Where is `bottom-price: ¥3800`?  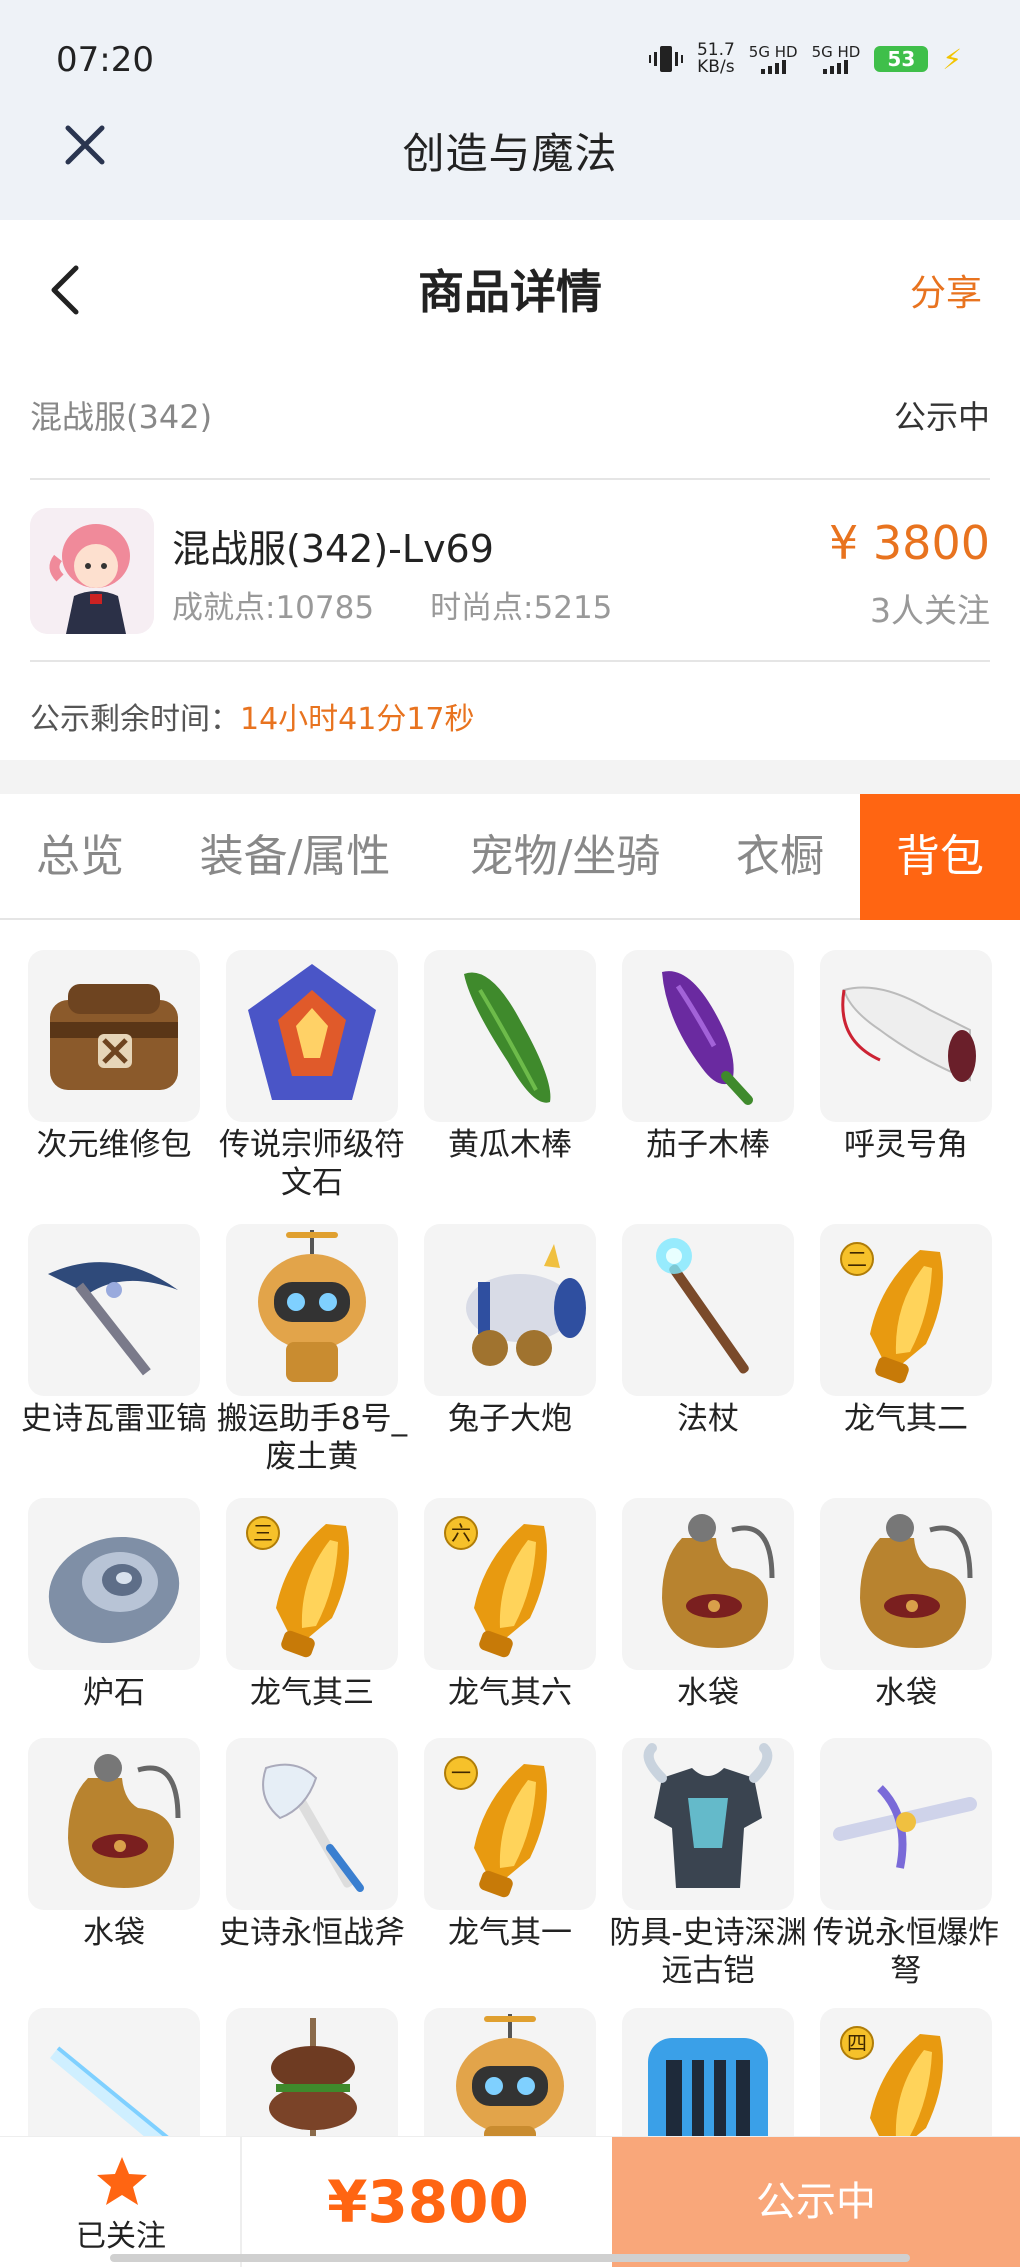
bottom-price: ¥3800 is located at coordinates (428, 2202).